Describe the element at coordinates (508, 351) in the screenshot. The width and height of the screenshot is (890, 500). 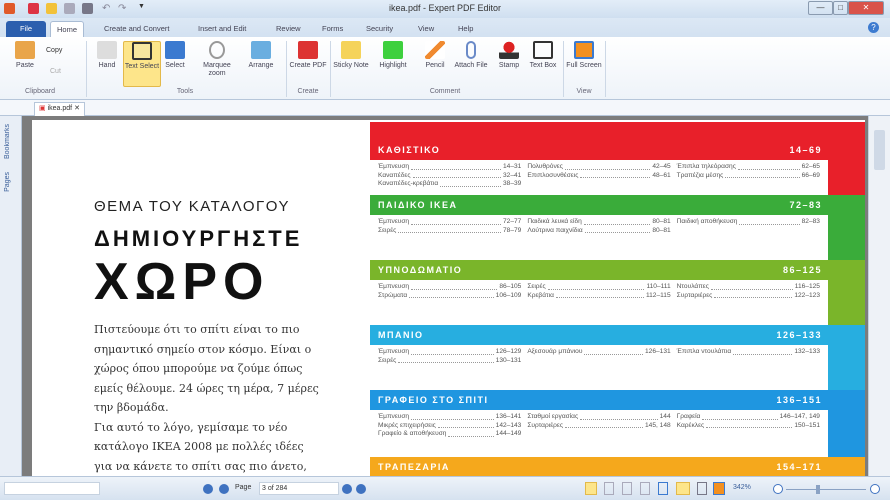
I see `entry-pages: 126–129` at that location.